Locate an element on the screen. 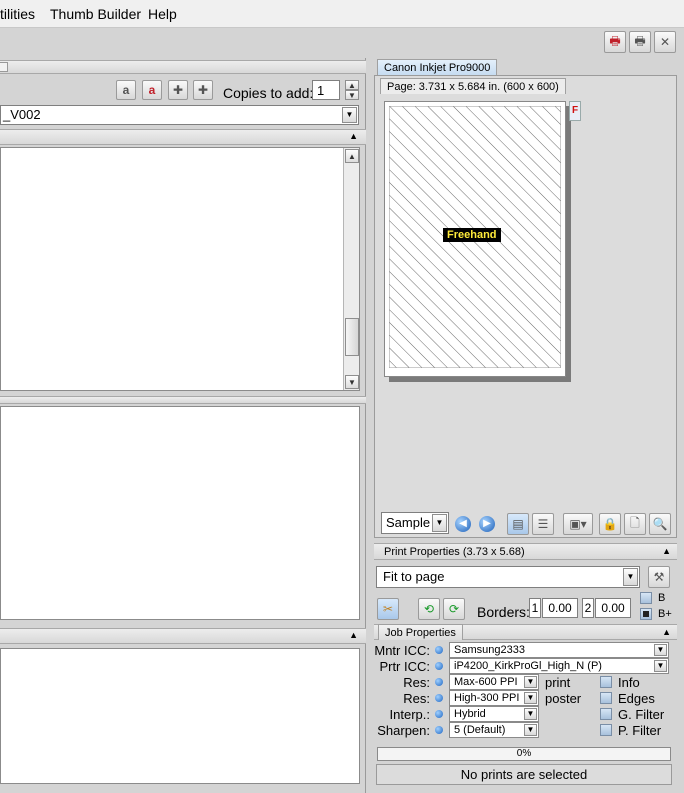 Image resolution: width=684 pixels, height=793 pixels. print-properties-bar: Print Properties (3.73 x 5.68) ▲ is located at coordinates (525, 551).